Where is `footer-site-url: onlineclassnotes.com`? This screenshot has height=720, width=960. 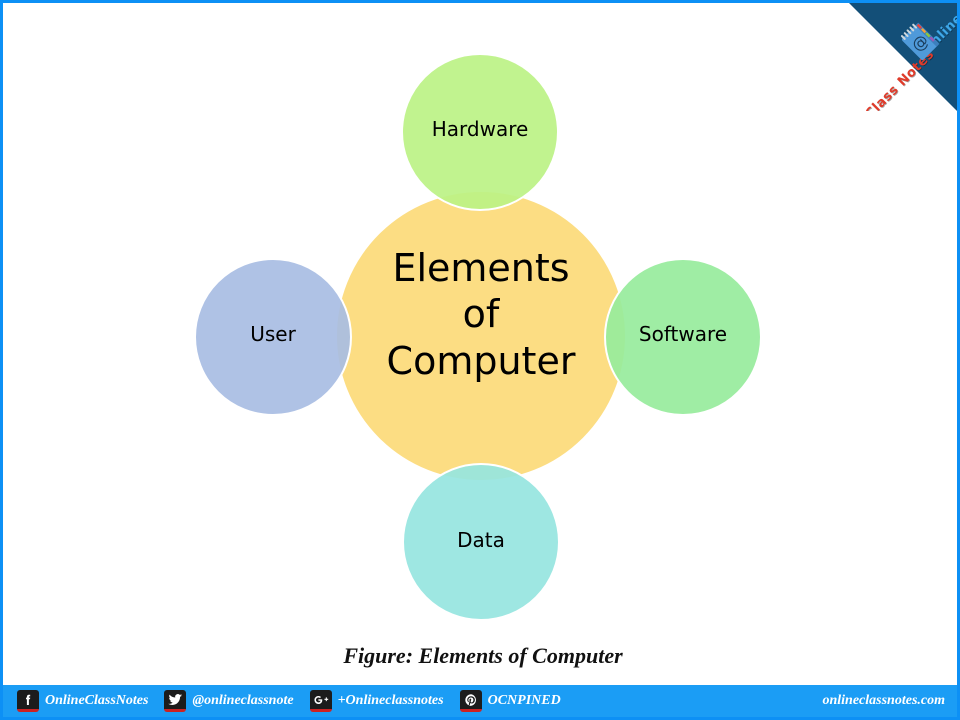 footer-site-url: onlineclassnotes.com is located at coordinates (883, 701).